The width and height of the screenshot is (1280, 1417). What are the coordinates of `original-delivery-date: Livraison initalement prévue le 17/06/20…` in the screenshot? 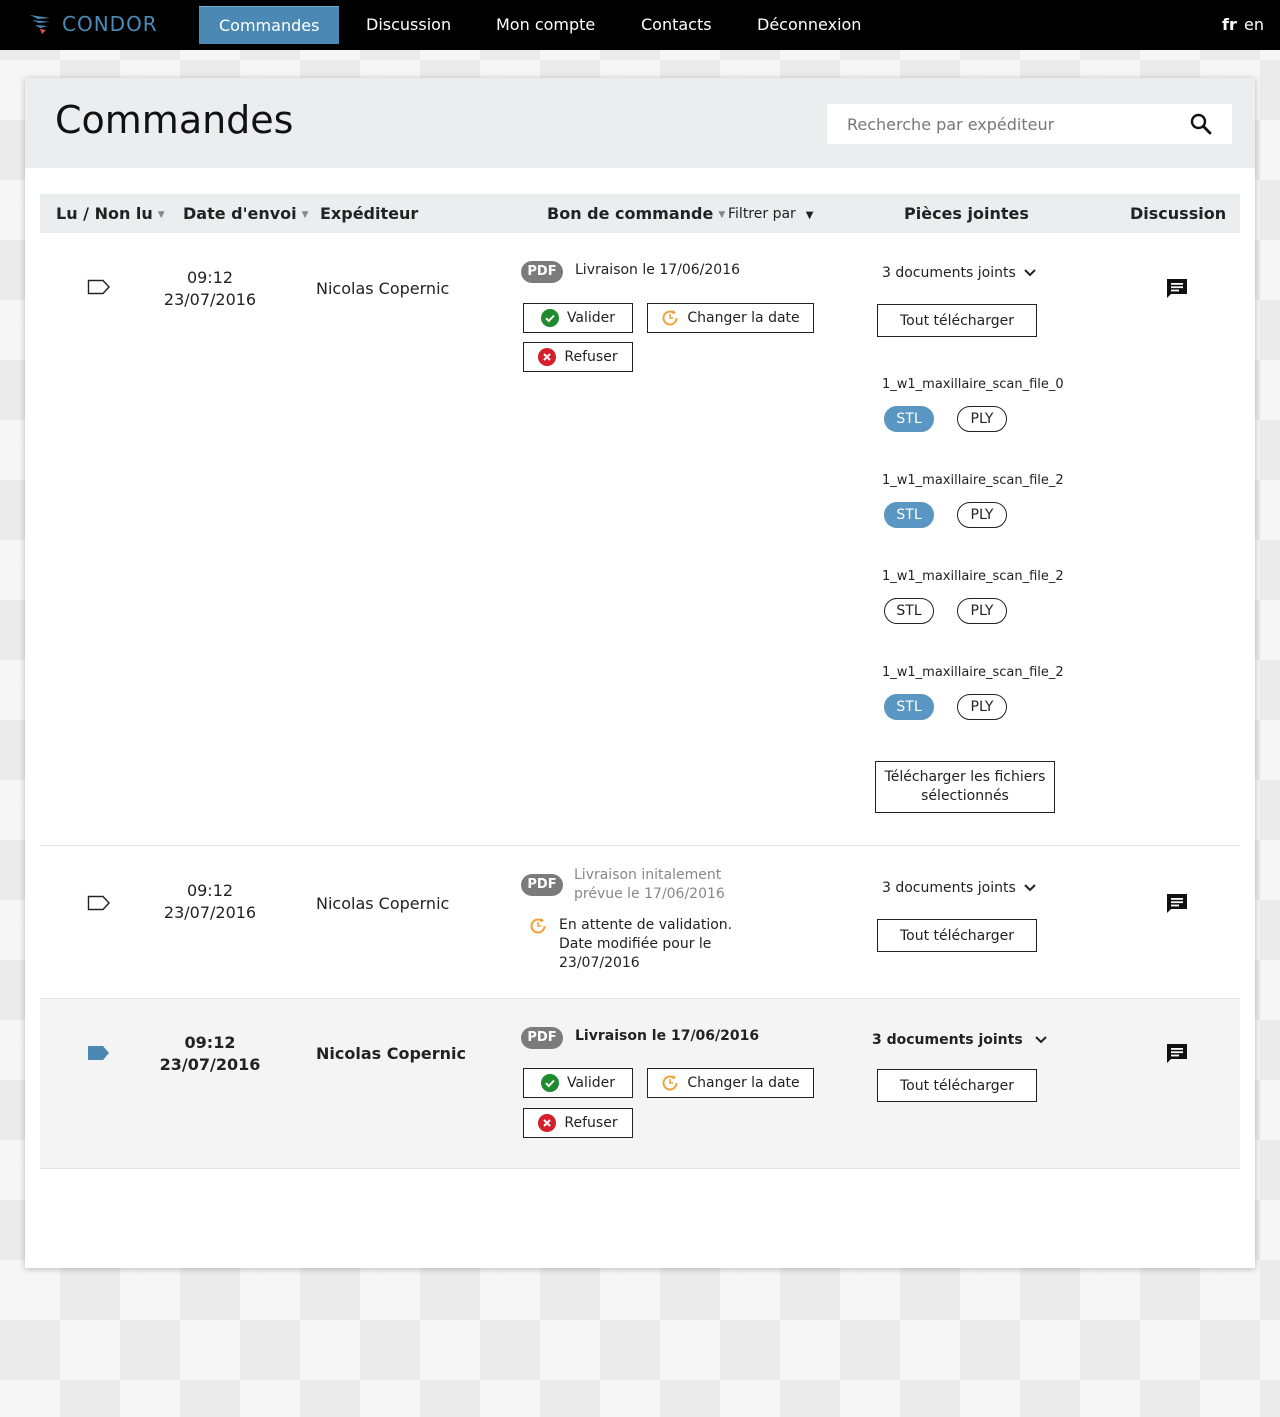 It's located at (649, 885).